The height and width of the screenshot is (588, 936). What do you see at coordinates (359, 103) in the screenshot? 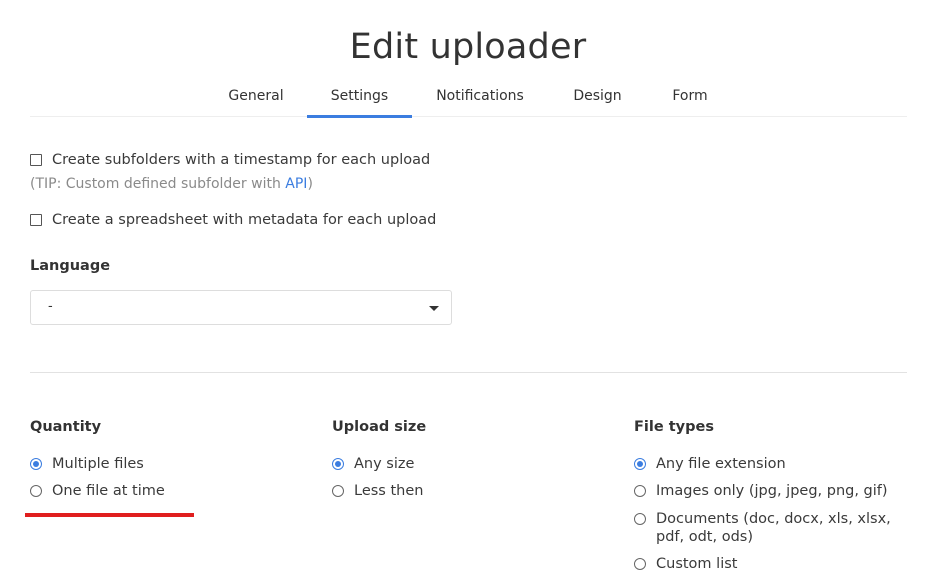
I see `tab-settings: Settings` at bounding box center [359, 103].